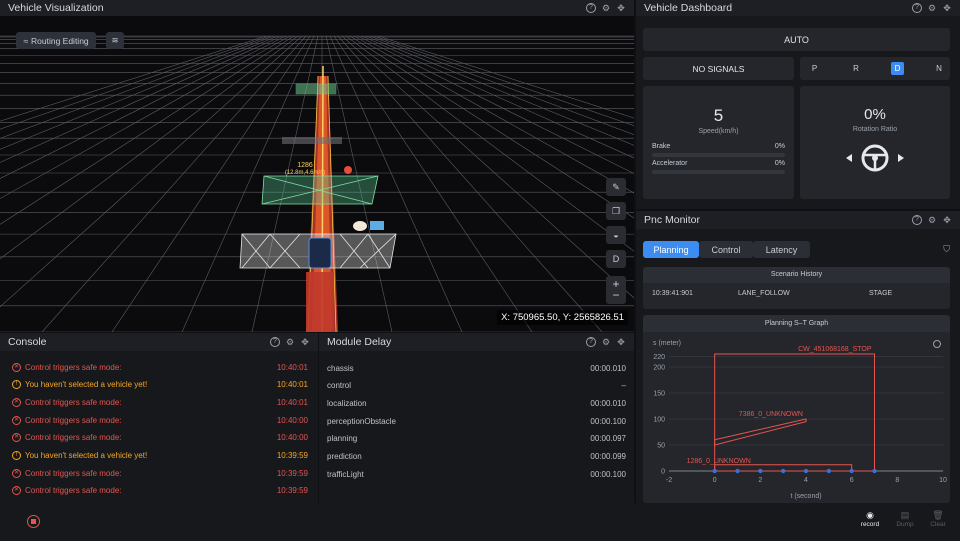 This screenshot has height=541, width=960. What do you see at coordinates (897, 68) in the screenshot?
I see `gear-d: D` at bounding box center [897, 68].